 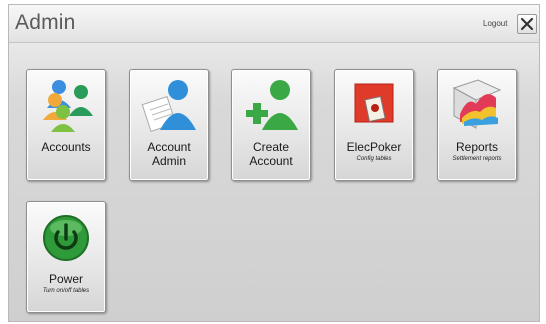 I want to click on reports-subtitle: Settlement reports, so click(x=477, y=159).